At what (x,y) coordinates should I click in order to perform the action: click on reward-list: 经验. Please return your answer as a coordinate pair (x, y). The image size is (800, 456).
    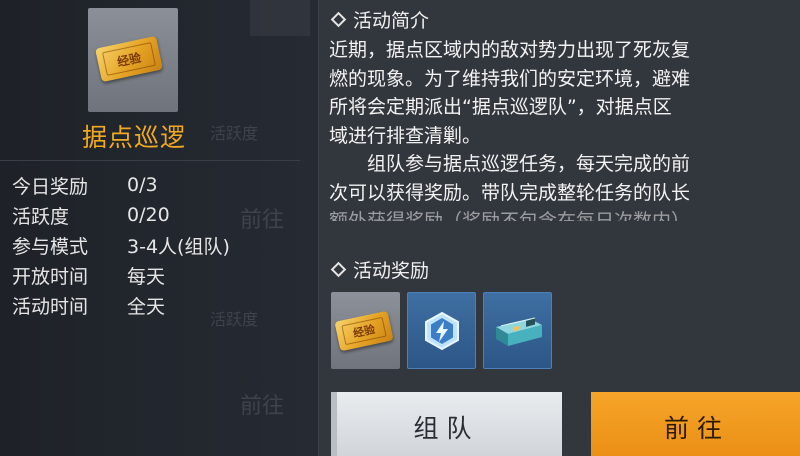
    Looking at the image, I should click on (441, 330).